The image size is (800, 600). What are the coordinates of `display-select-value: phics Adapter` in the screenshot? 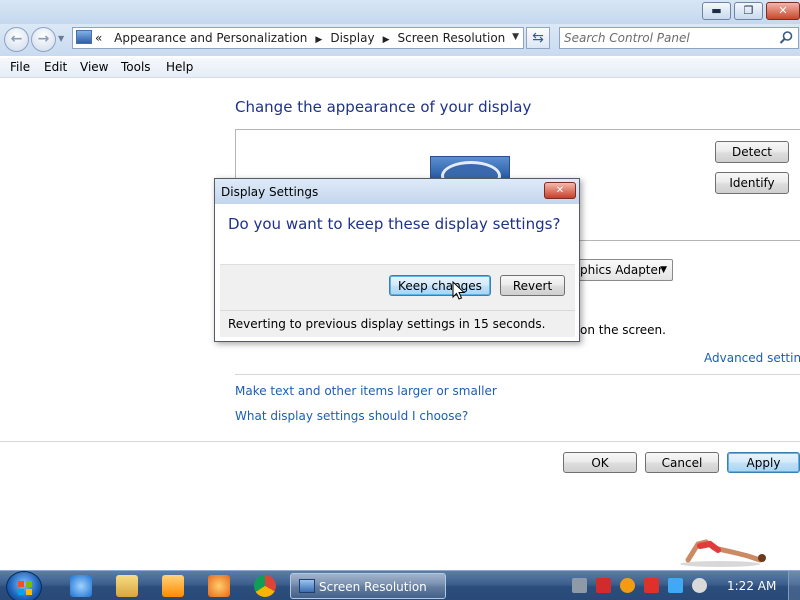 It's located at (621, 270).